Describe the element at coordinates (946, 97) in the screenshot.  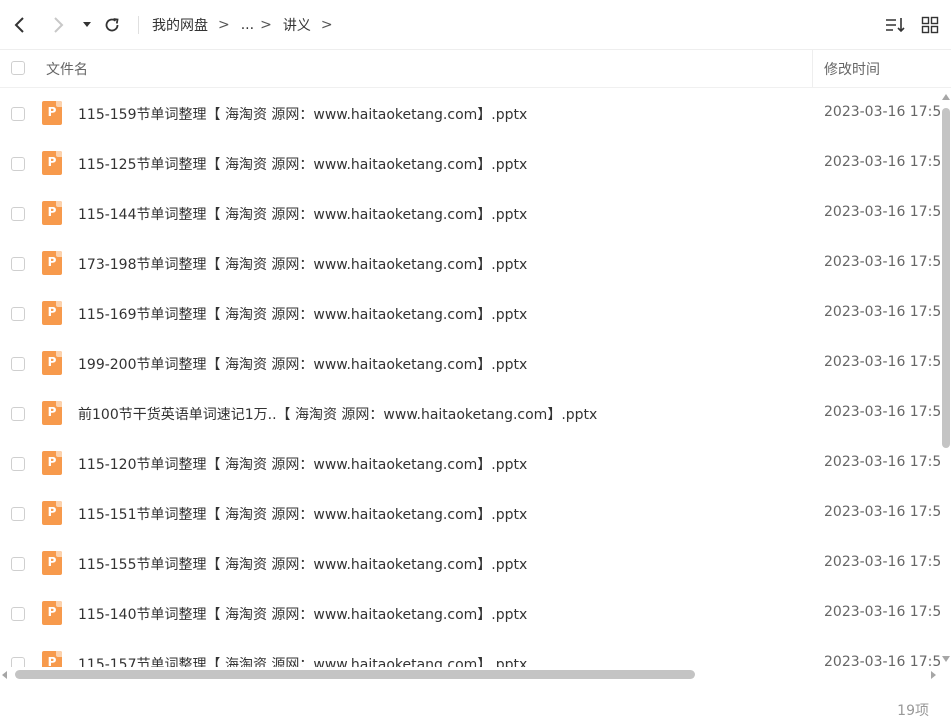
I see `scroll-up-arrow-icon` at that location.